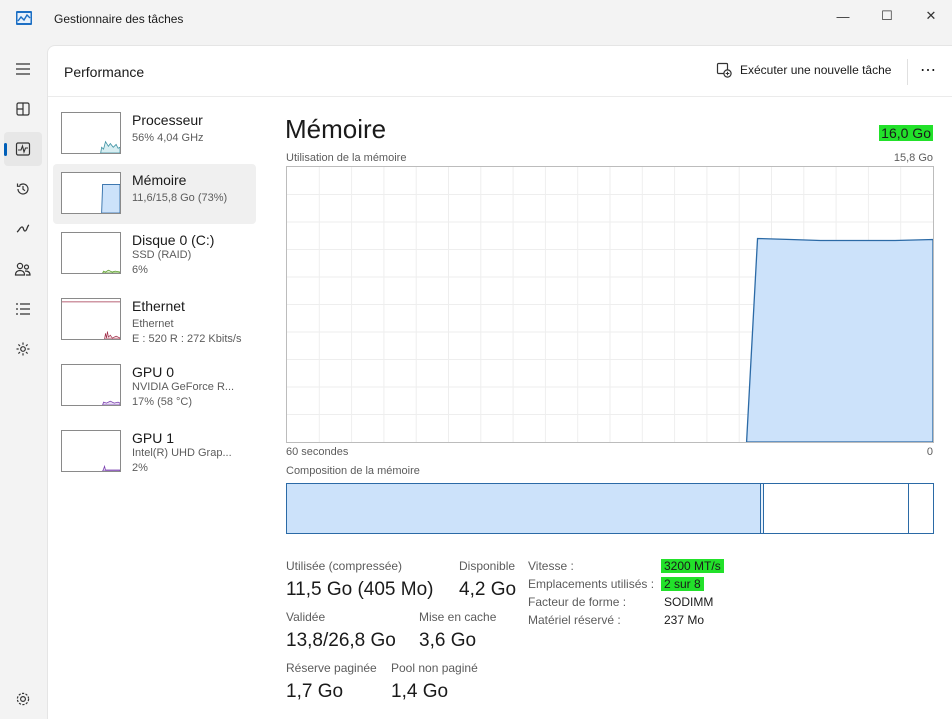  I want to click on cpu-thumbnail, so click(91, 133).